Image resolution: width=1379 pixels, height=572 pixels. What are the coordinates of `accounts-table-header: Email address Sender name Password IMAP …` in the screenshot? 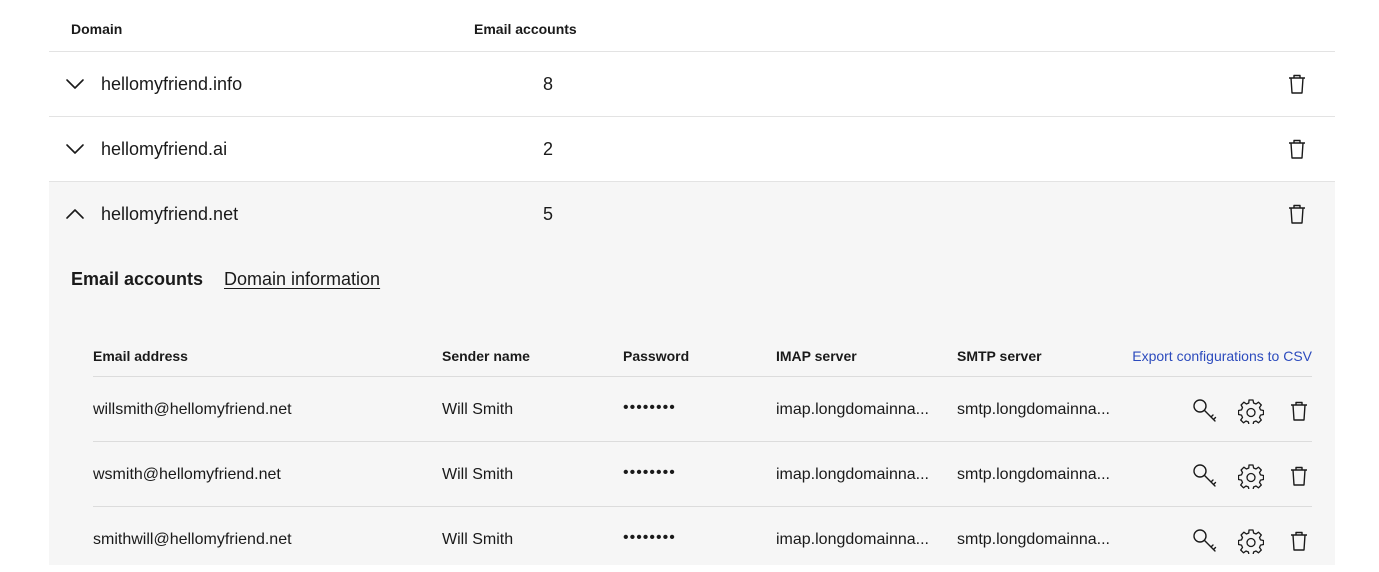 It's located at (702, 355).